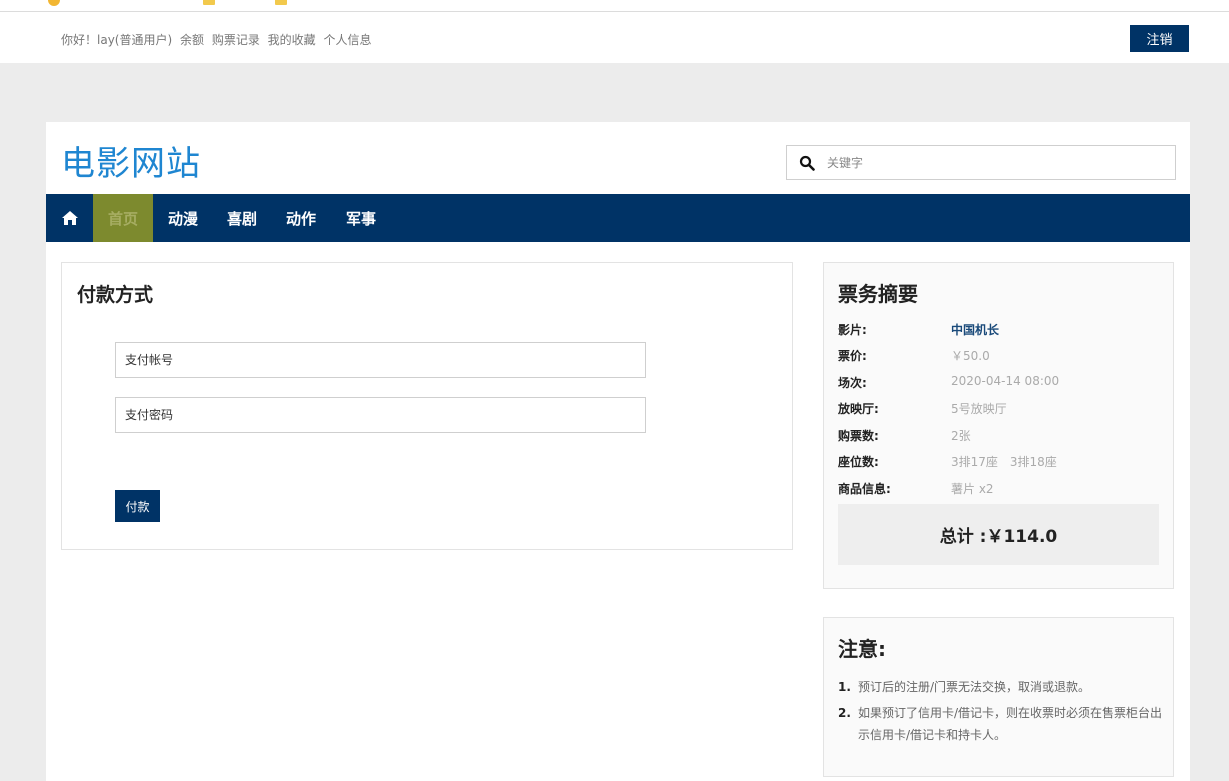  Describe the element at coordinates (862, 649) in the screenshot. I see `notice-title: 注意:` at that location.